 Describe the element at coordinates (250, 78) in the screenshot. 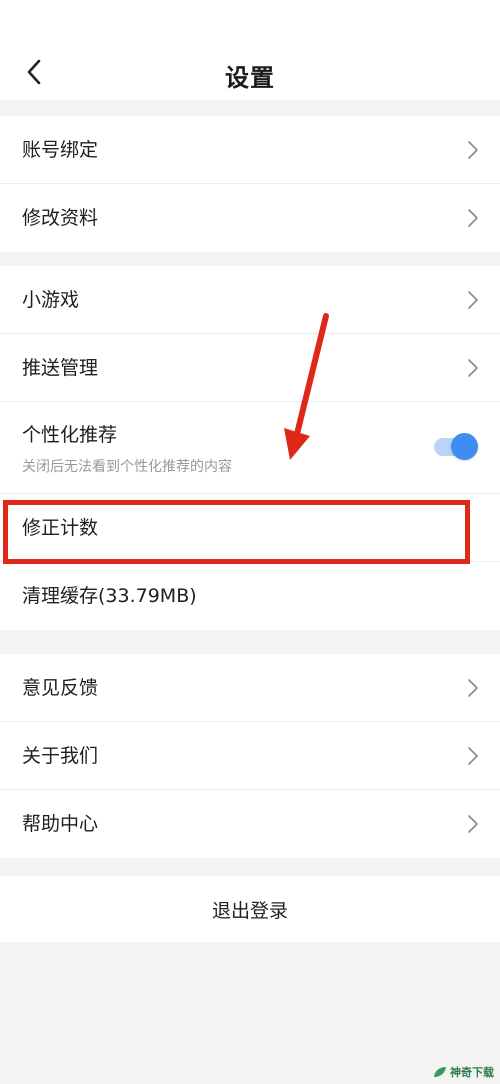

I see `page-title: 设置` at that location.